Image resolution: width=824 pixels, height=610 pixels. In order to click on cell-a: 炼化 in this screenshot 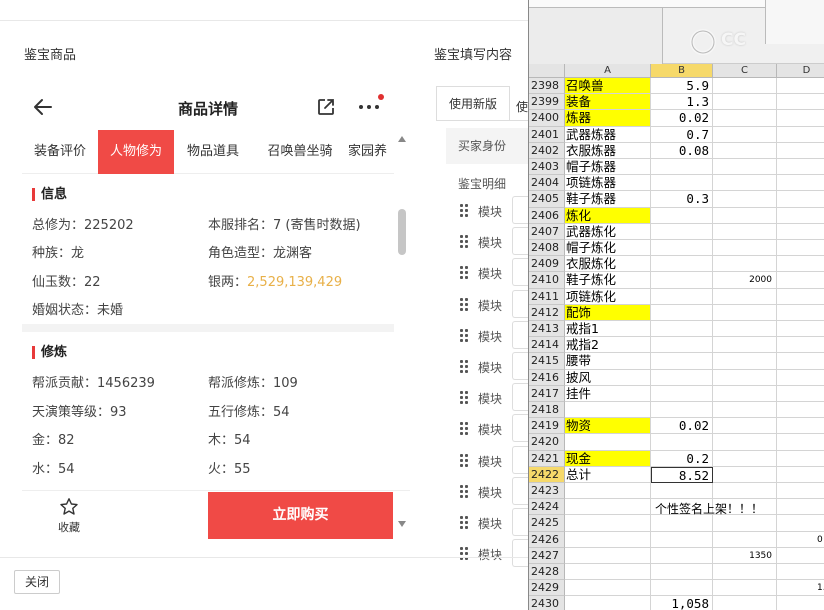, I will do `click(608, 215)`.